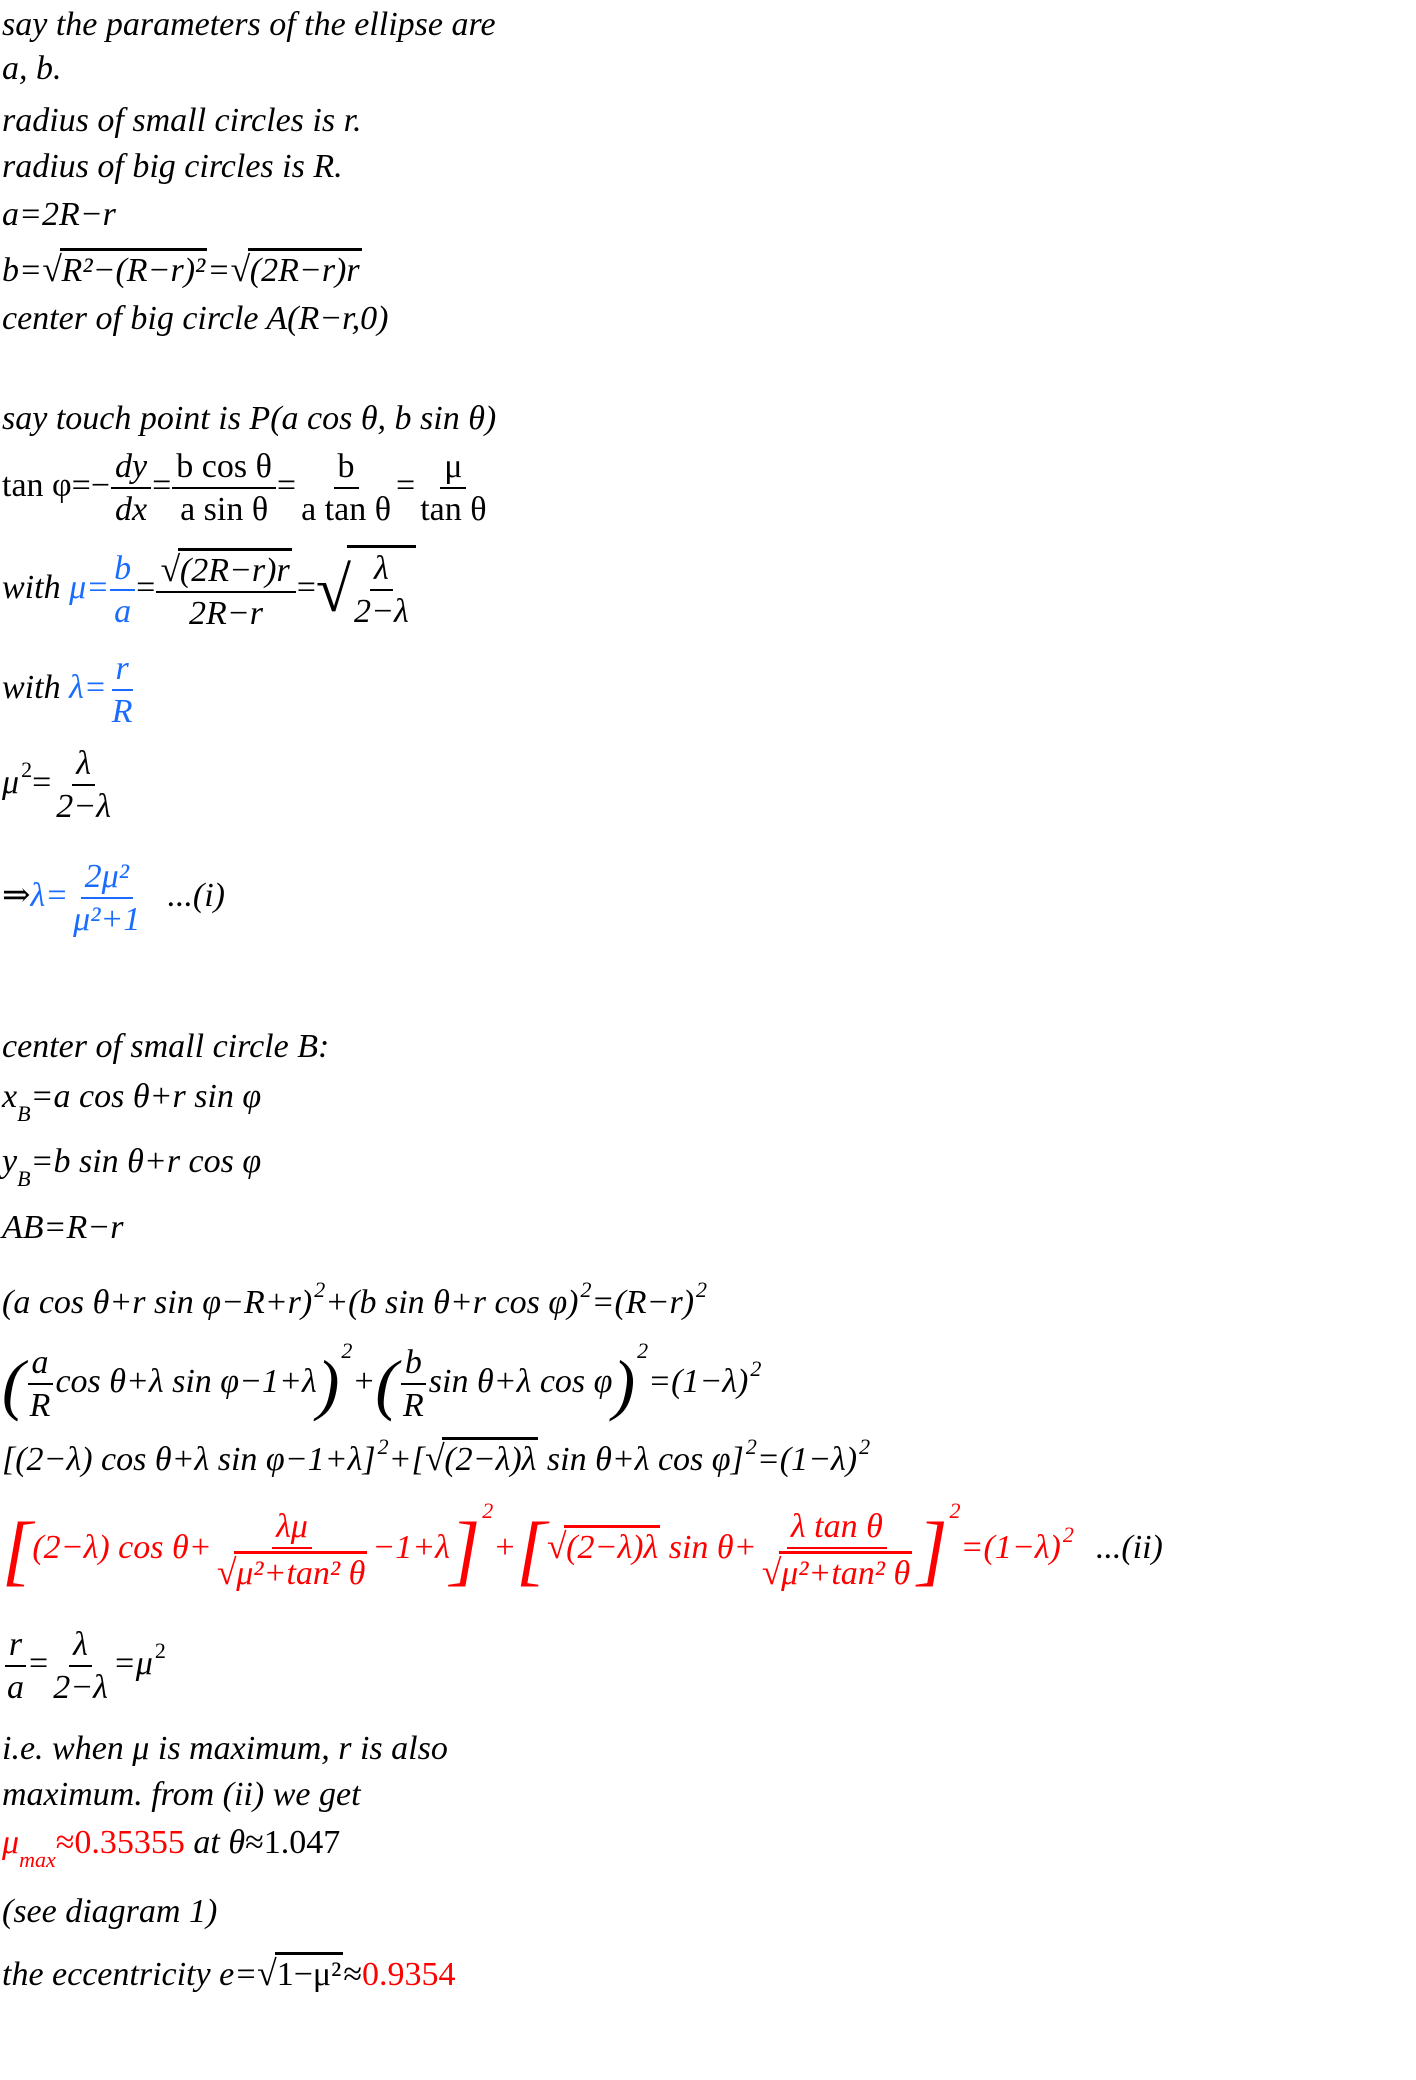 This screenshot has width=1416, height=2080. I want to click on fraction: λμ √μ²+tan² θ, so click(292, 1550).